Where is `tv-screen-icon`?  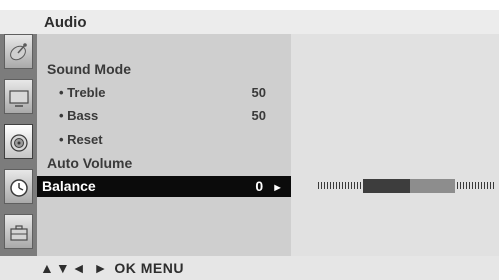
tv-screen-icon is located at coordinates (19, 98).